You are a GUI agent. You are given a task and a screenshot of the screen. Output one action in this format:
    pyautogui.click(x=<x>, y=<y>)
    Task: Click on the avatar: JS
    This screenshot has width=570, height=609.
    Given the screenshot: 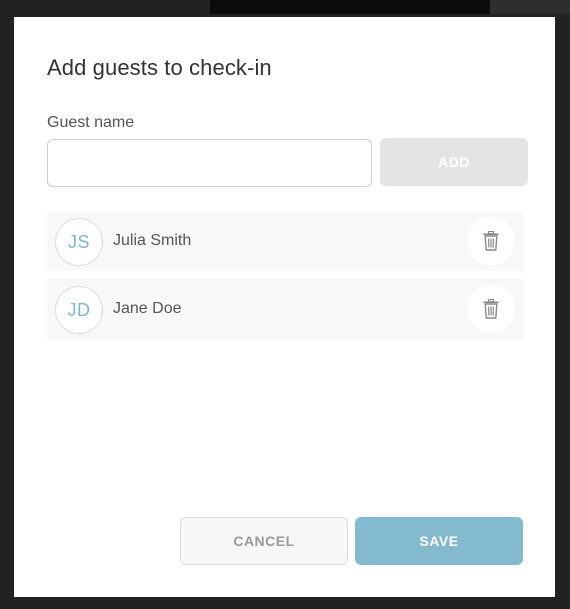 What is the action you would take?
    pyautogui.click(x=79, y=242)
    